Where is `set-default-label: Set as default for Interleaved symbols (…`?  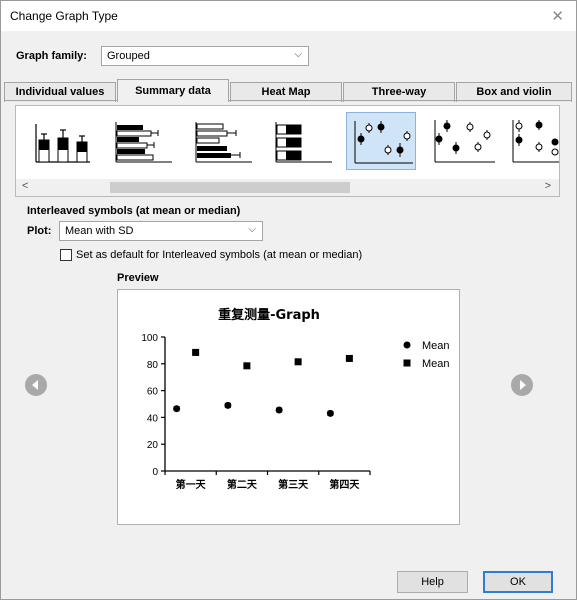
set-default-label: Set as default for Interleaved symbols (… is located at coordinates (219, 255).